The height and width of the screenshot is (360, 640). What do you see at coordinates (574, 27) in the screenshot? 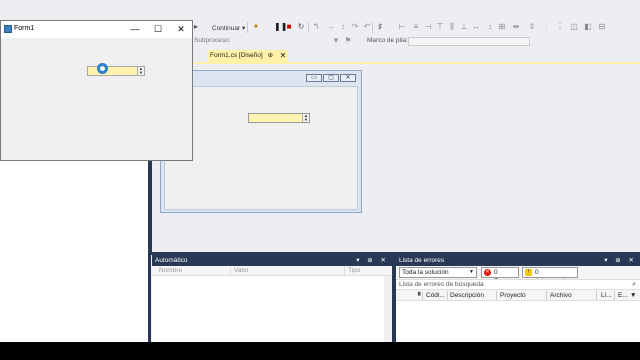
I see `bring-front-icon: ◫` at bounding box center [574, 27].